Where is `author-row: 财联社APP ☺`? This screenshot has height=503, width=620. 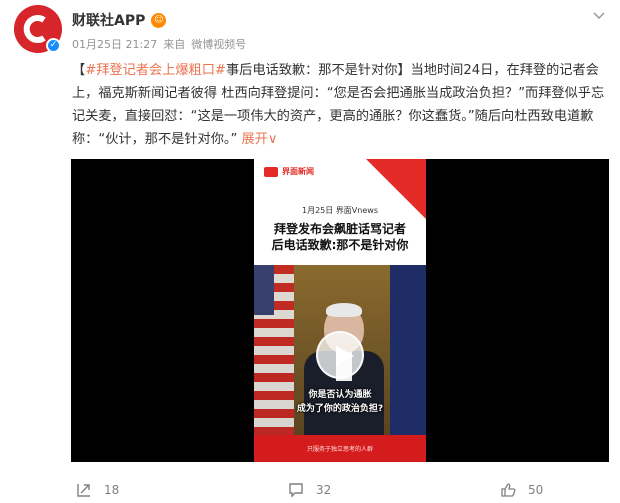 author-row: 财联社APP ☺ is located at coordinates (119, 20).